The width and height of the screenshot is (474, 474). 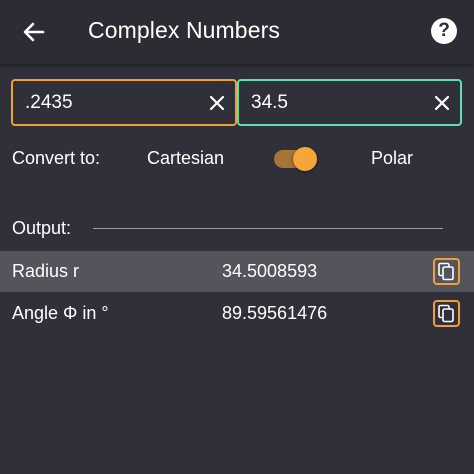 I want to click on back-button, so click(x=34, y=32).